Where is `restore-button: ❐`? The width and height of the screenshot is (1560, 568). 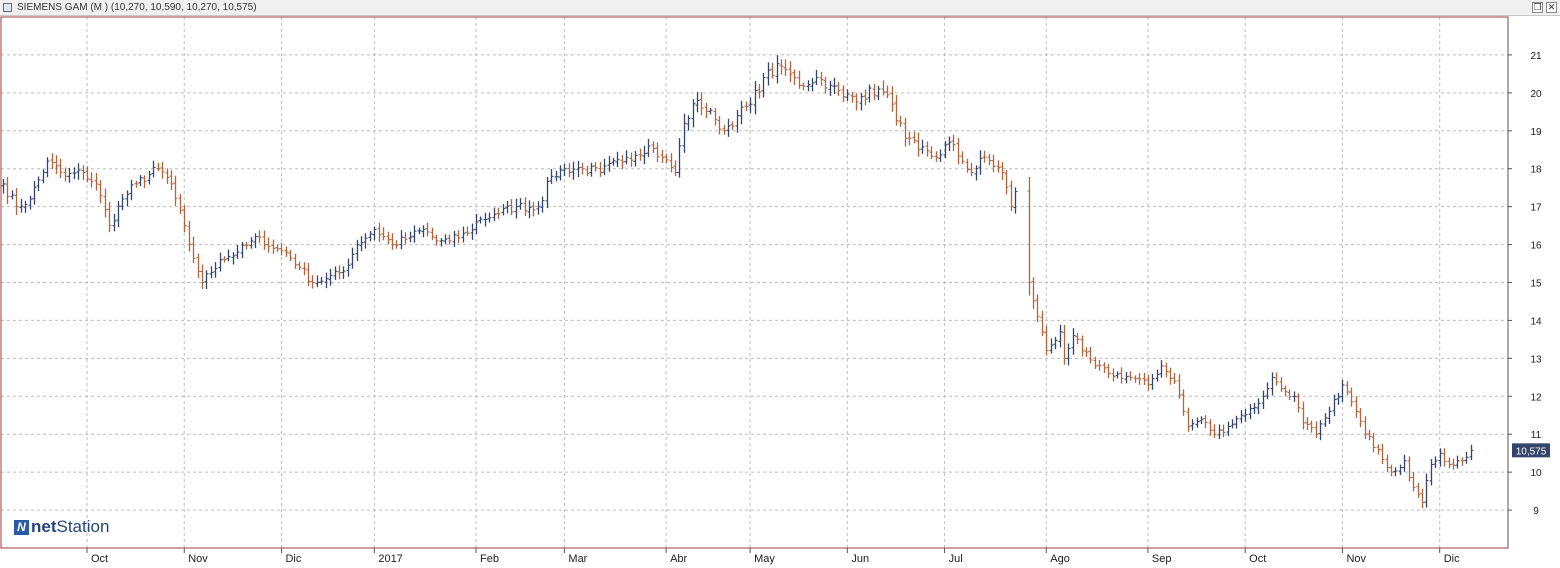 restore-button: ❐ is located at coordinates (1537, 7).